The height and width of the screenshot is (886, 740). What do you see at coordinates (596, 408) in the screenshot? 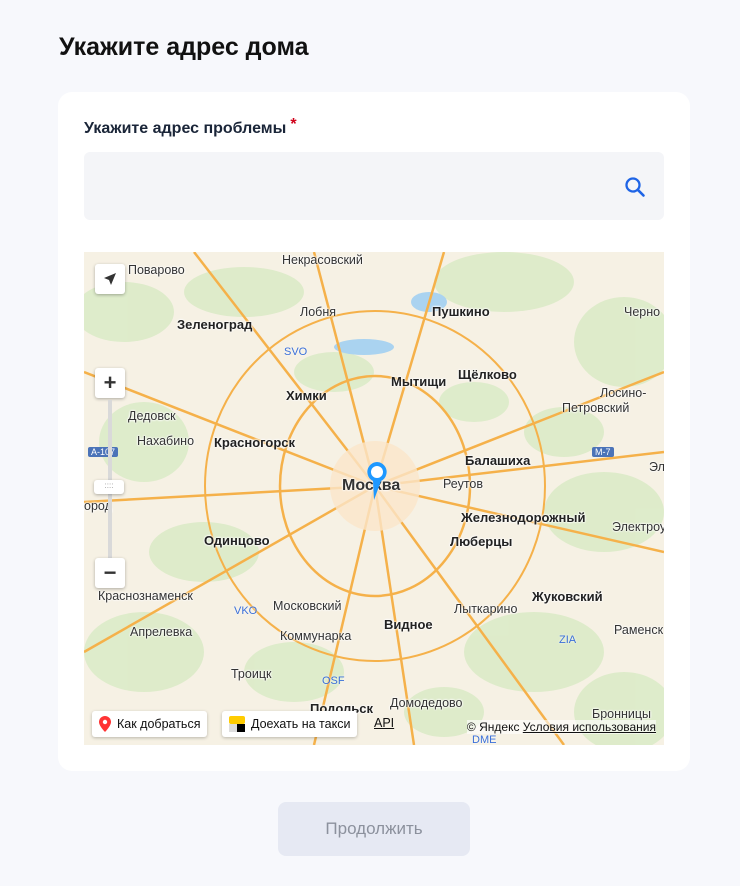
I see `city-label: Петровский` at bounding box center [596, 408].